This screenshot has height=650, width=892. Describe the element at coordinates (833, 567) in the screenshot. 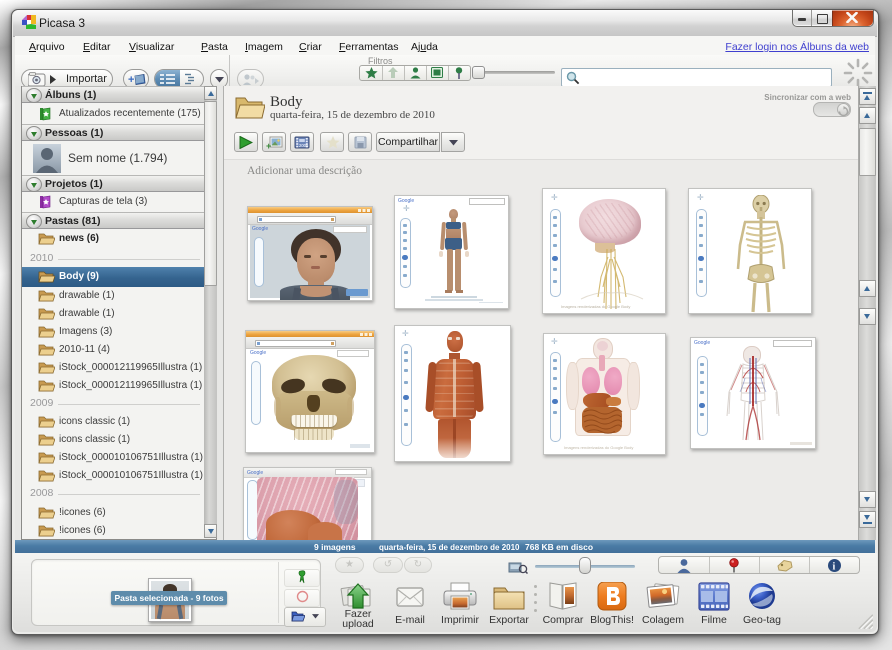

I see `svg-text: i` at that location.